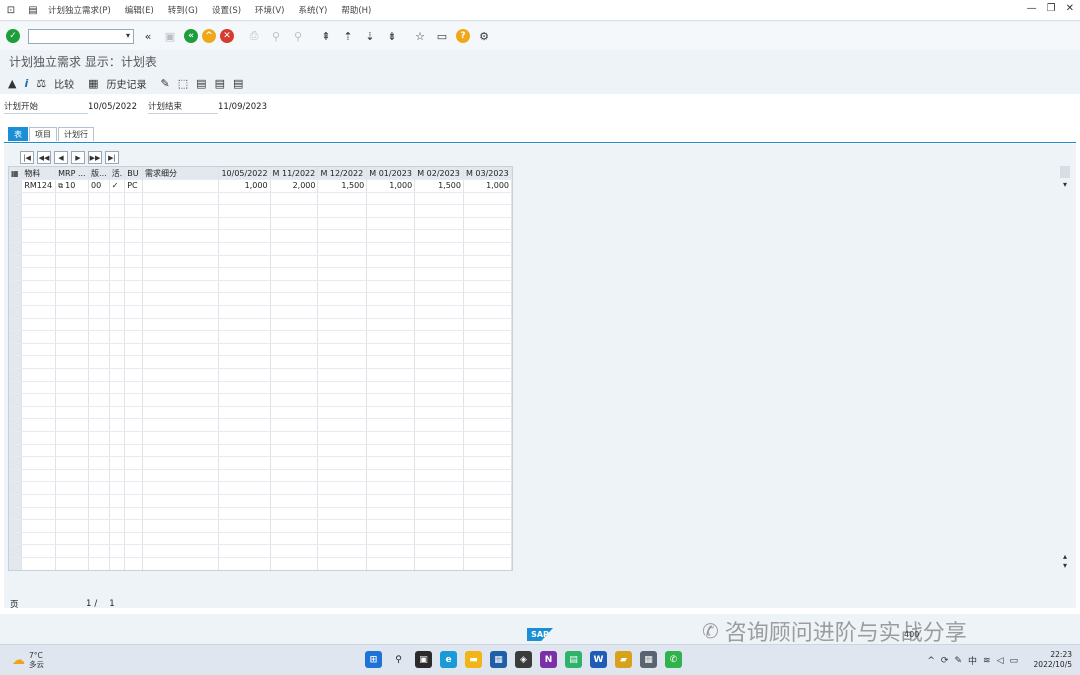 This screenshot has width=1080, height=675. I want to click on clock: 22:23 2022/10/5, so click(1053, 660).